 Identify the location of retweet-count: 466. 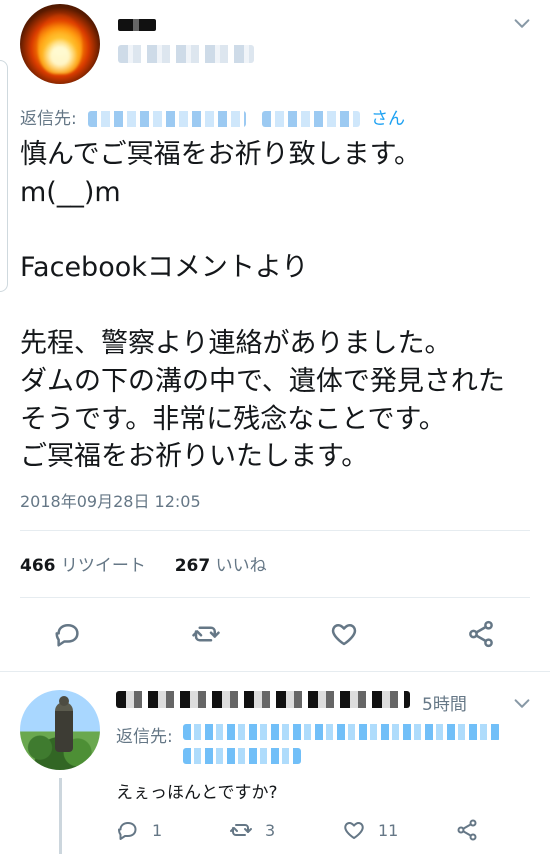
(38, 566).